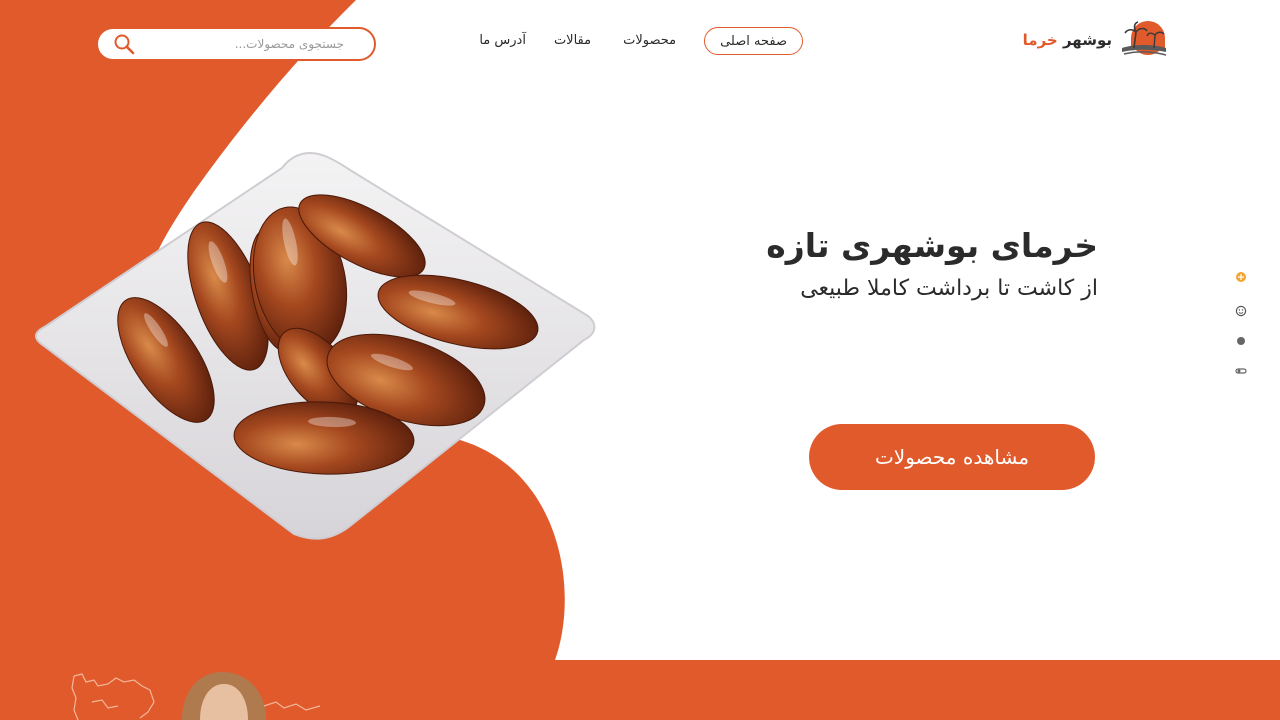 This screenshot has width=1280, height=720. Describe the element at coordinates (1144, 38) in the screenshot. I see `palm-tree-logo-icon` at that location.